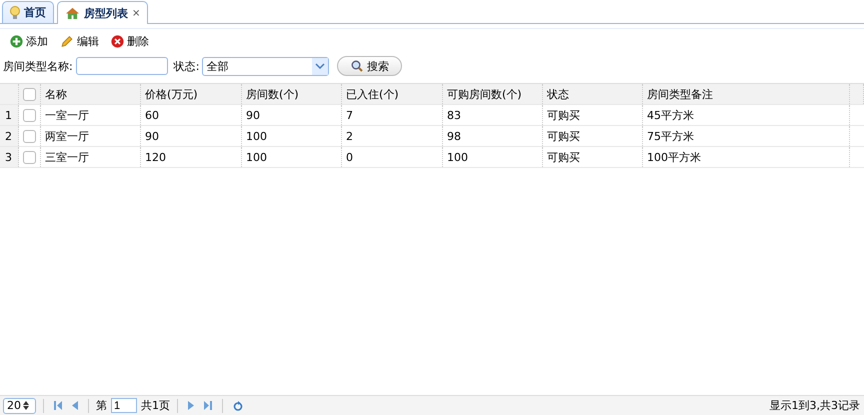 The width and height of the screenshot is (864, 415). Describe the element at coordinates (91, 115) in the screenshot. I see `table-cell: 一室一厅` at that location.